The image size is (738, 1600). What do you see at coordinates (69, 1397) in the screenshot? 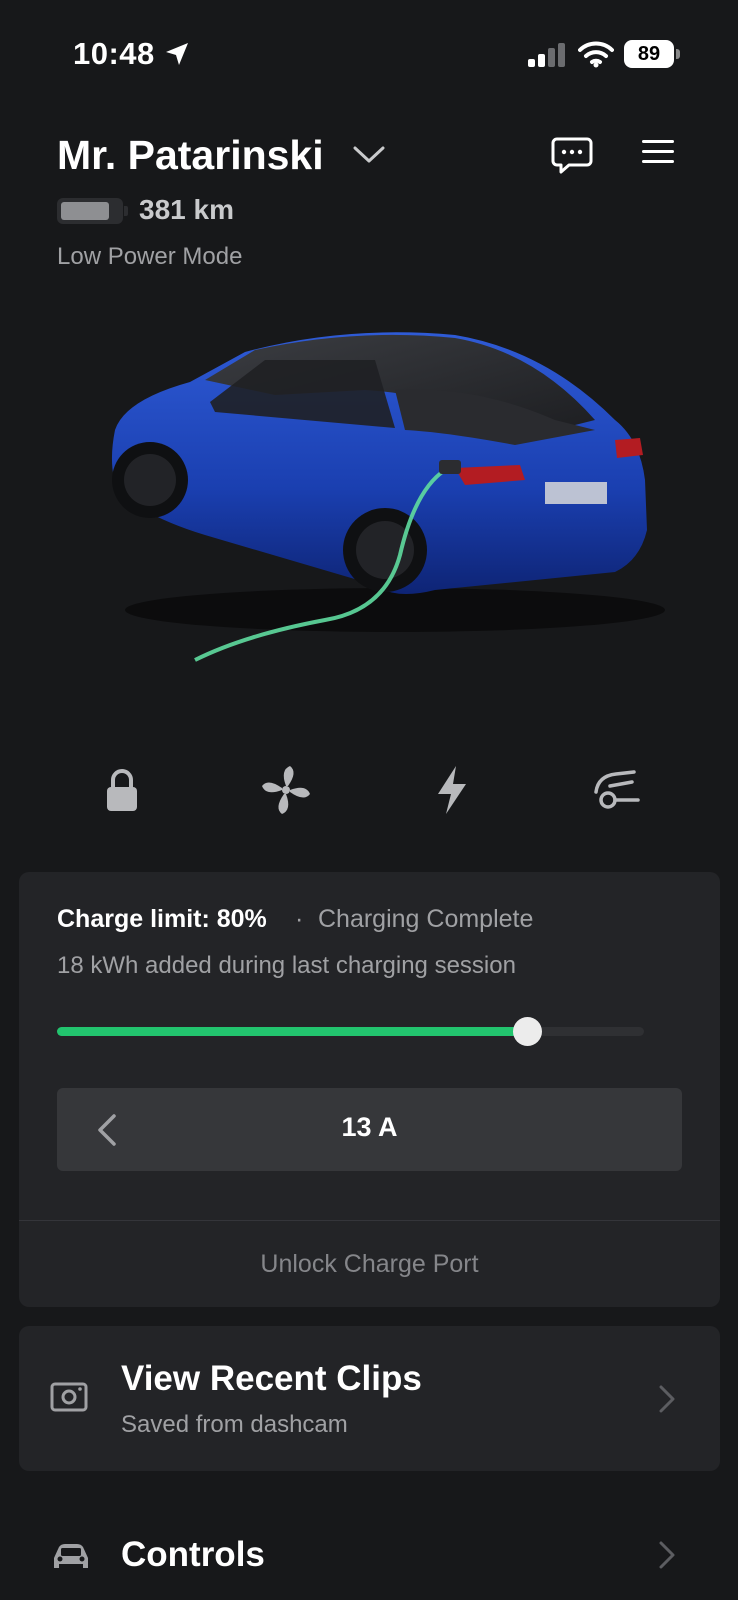
I see `dashcam-icon` at bounding box center [69, 1397].